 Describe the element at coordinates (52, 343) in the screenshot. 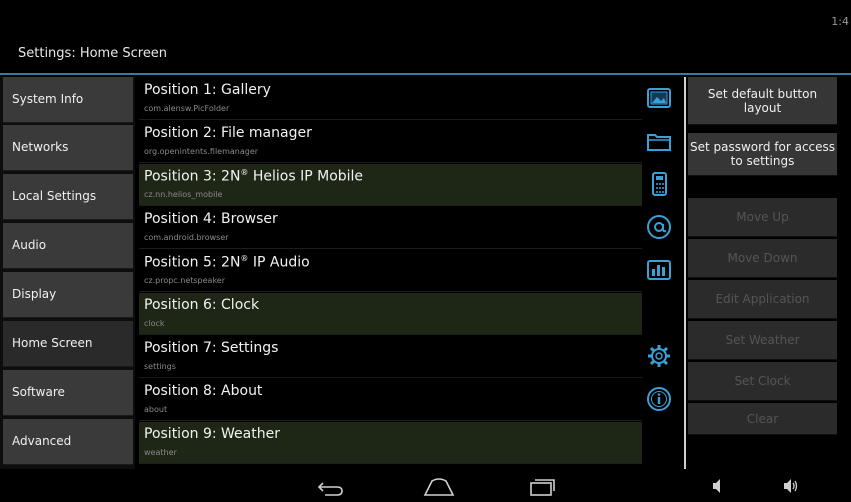

I see `sidebar-item-label: Home Screen` at that location.